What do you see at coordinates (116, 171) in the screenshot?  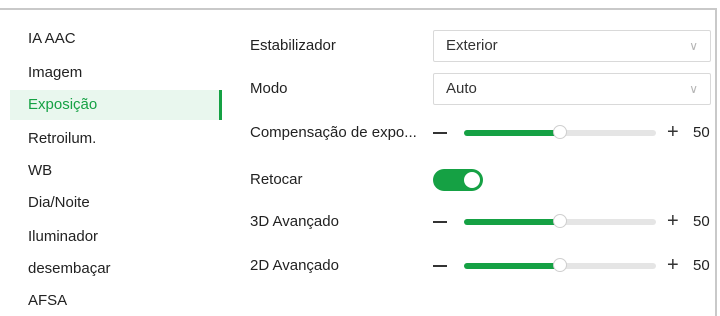 I see `sidebar-item-wb: WB` at bounding box center [116, 171].